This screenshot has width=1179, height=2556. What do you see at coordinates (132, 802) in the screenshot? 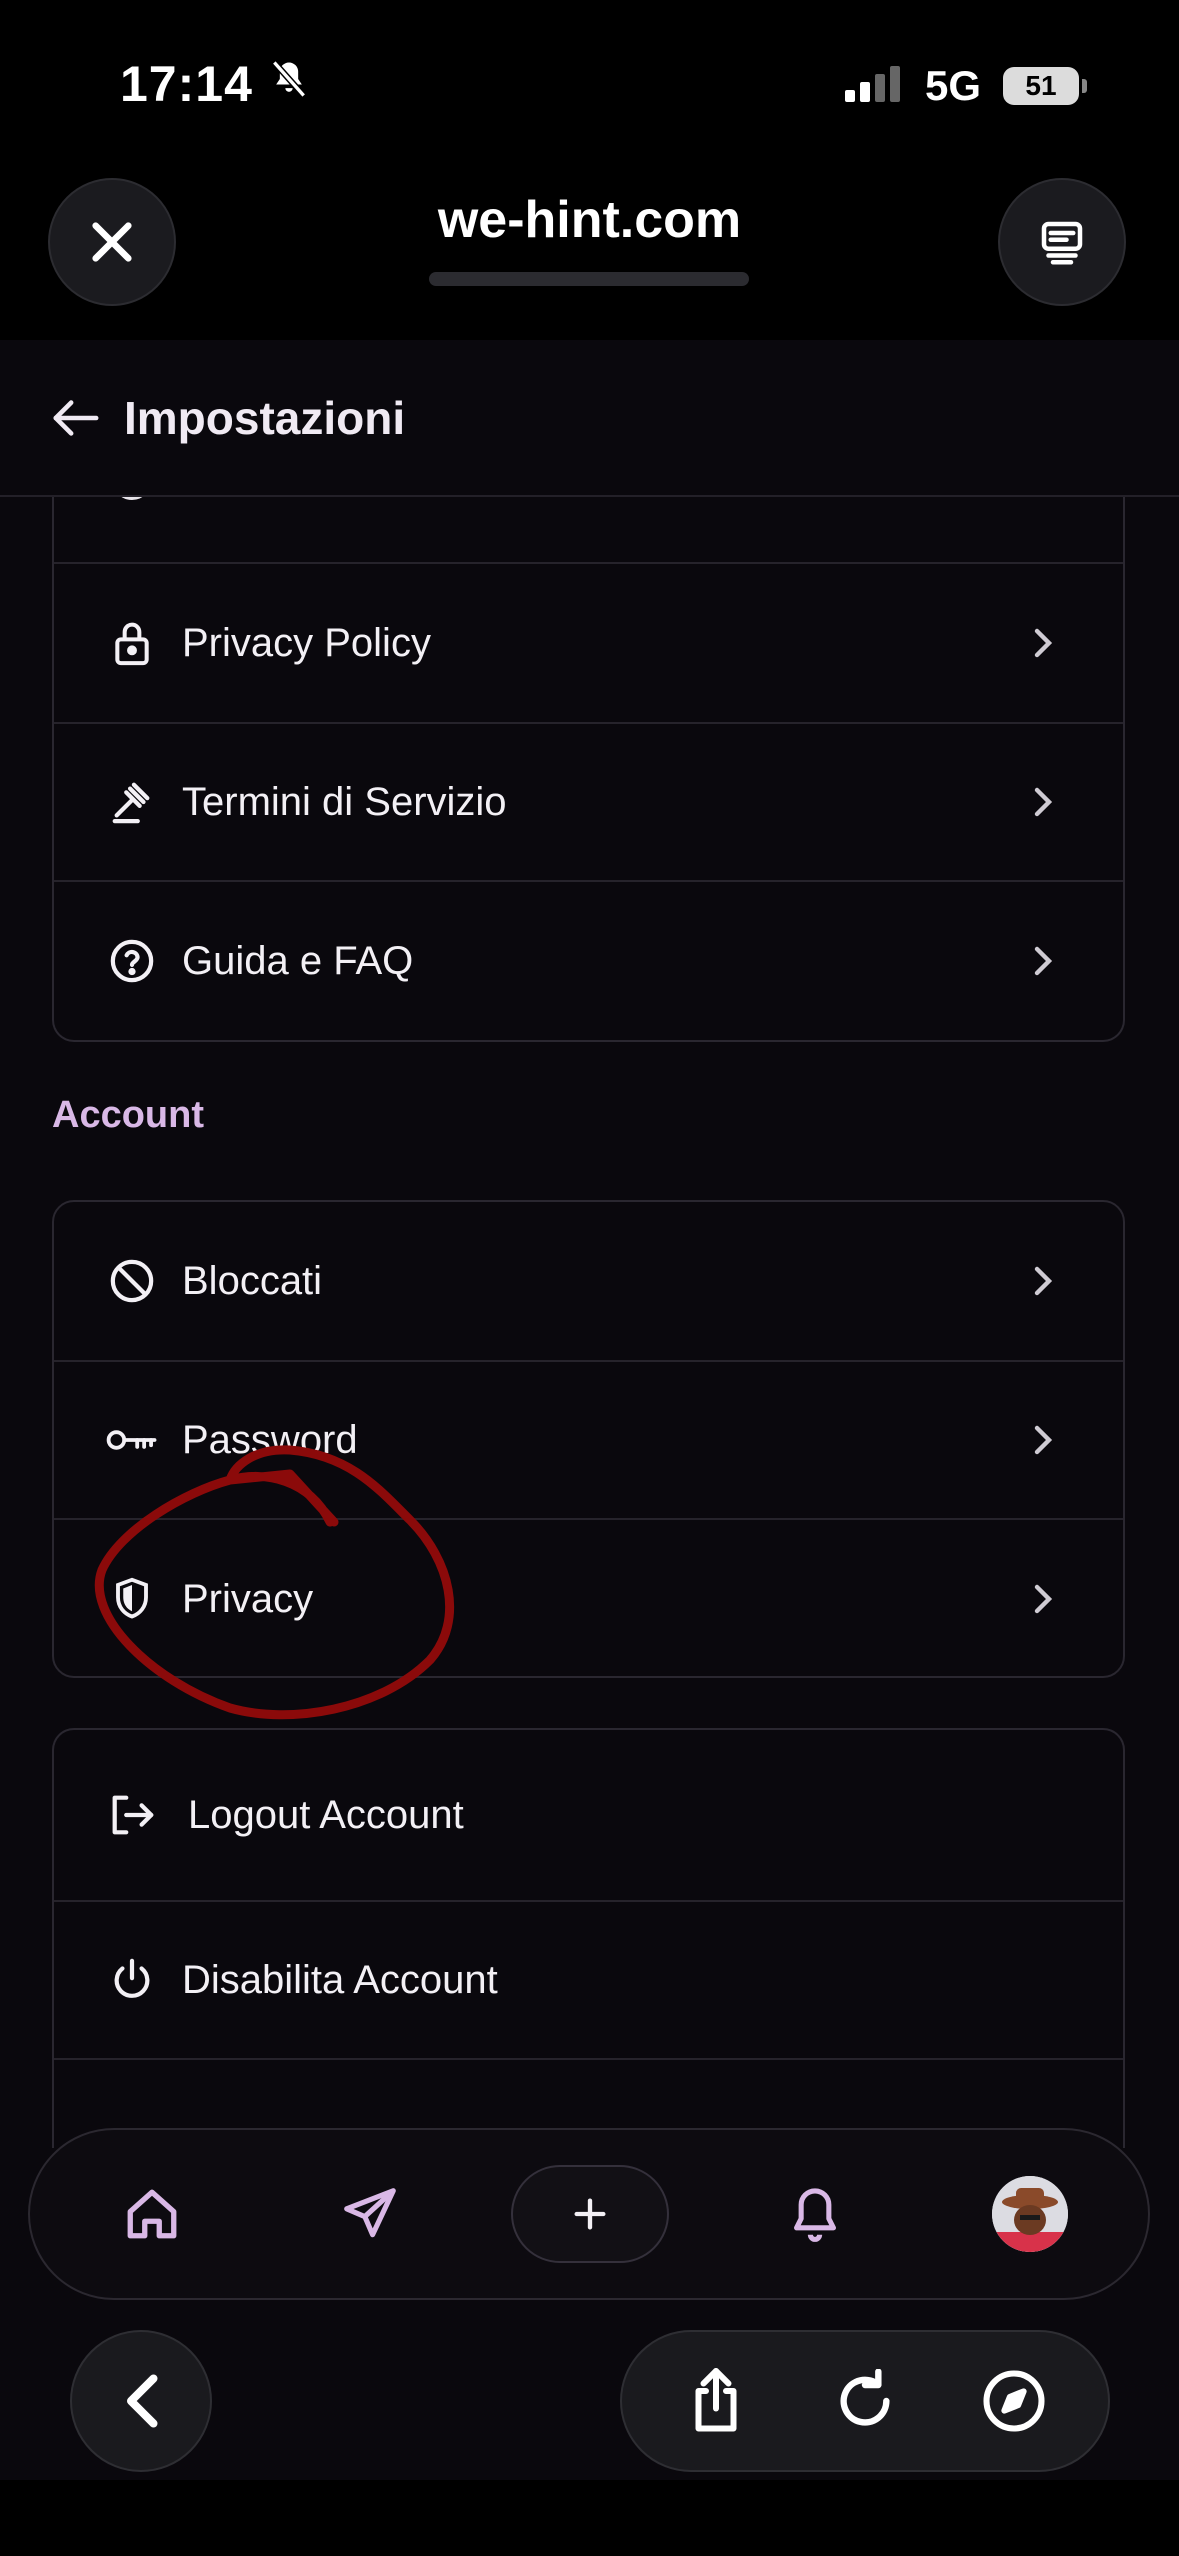
I see `gavel-icon` at bounding box center [132, 802].